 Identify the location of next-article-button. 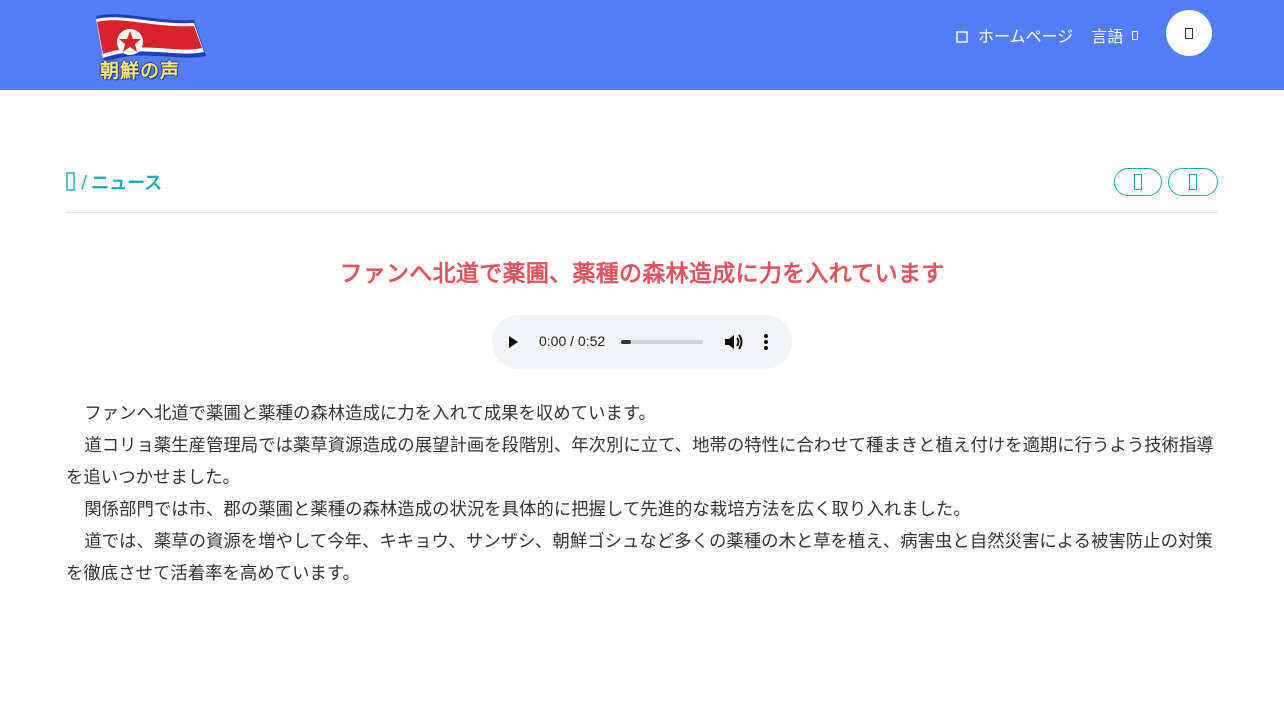
(1193, 182).